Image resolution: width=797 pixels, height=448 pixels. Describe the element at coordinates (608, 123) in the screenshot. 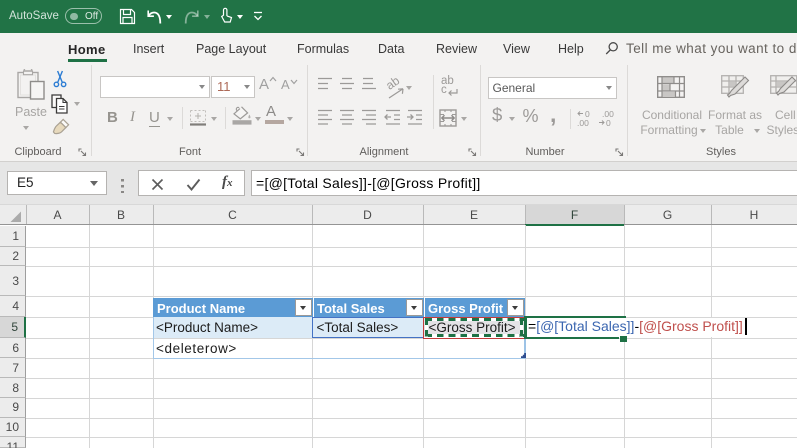

I see `svg-text: 0` at that location.